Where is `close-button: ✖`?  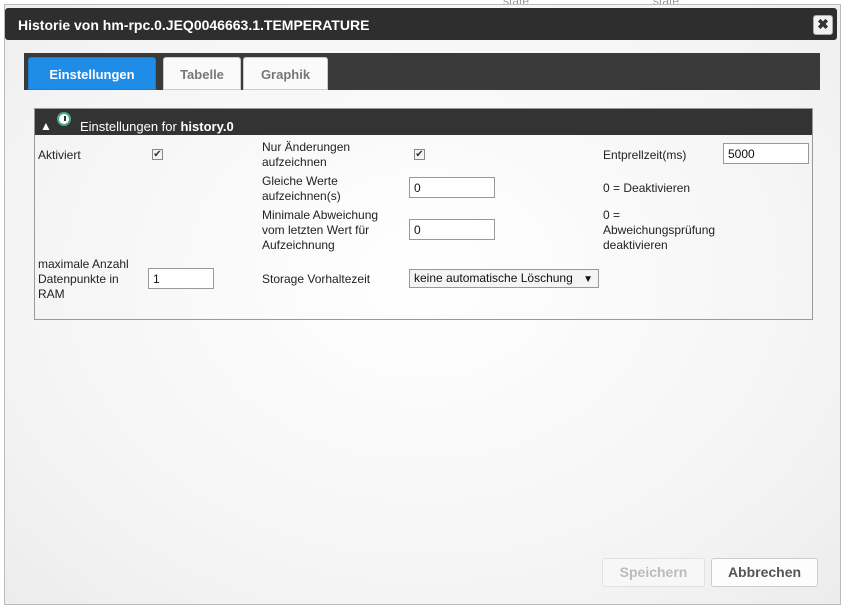 close-button: ✖ is located at coordinates (823, 25).